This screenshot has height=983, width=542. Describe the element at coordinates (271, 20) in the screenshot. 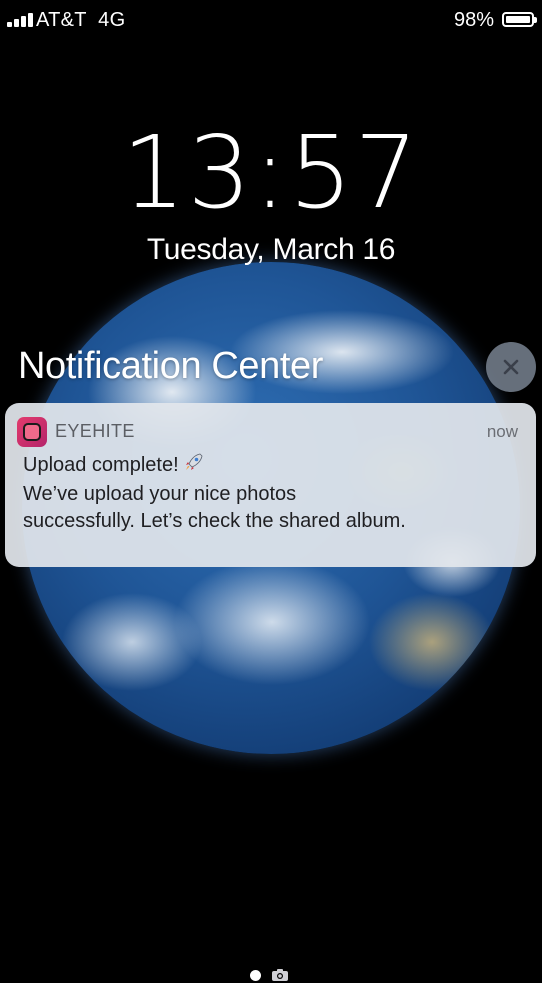

I see `status-bar: AT&T 4G 98%` at that location.